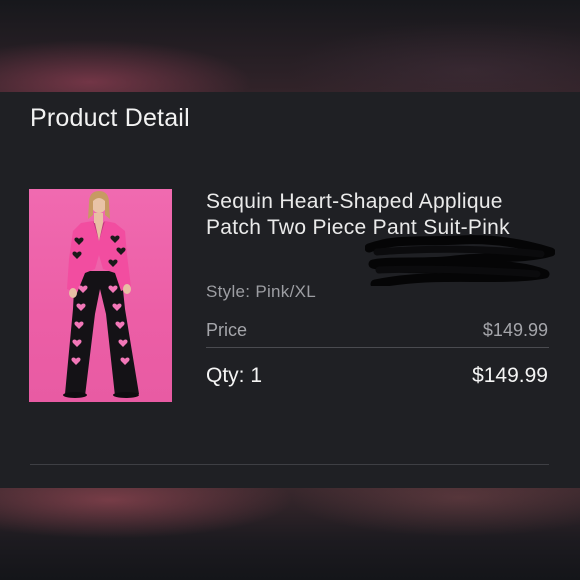 The width and height of the screenshot is (580, 580). I want to click on price-divider, so click(377, 347).